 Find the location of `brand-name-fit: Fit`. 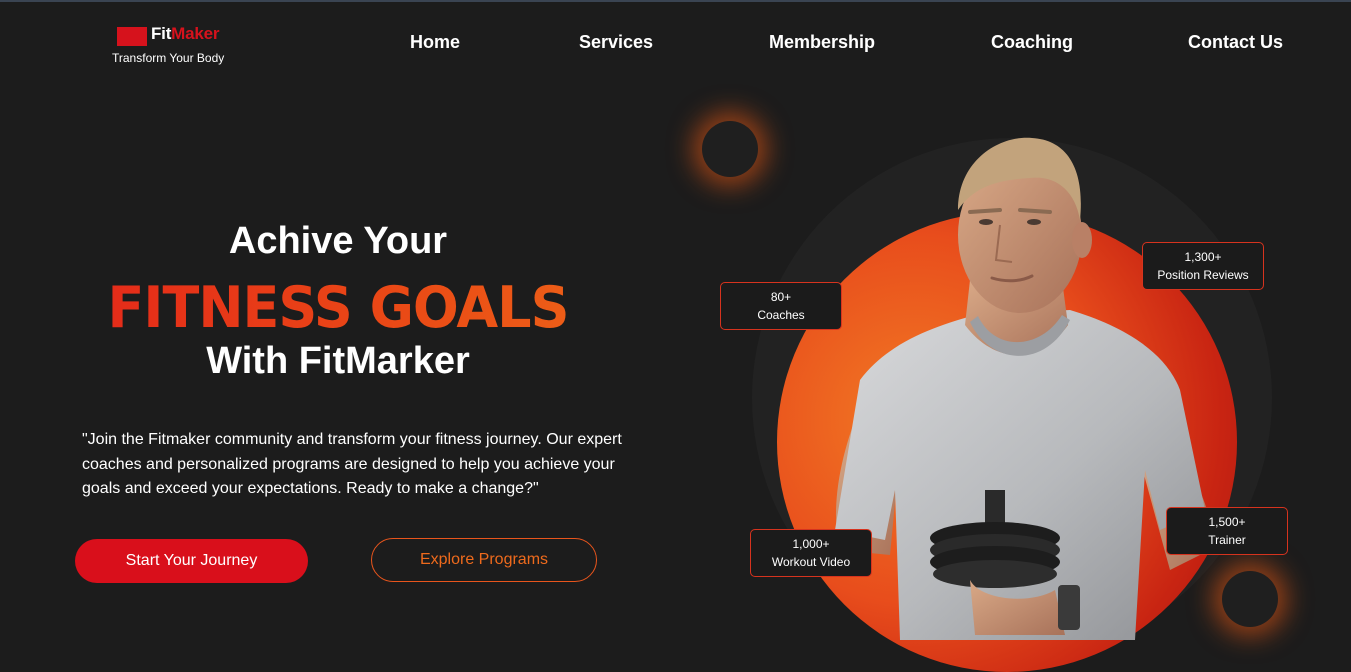

brand-name-fit: Fit is located at coordinates (161, 33).